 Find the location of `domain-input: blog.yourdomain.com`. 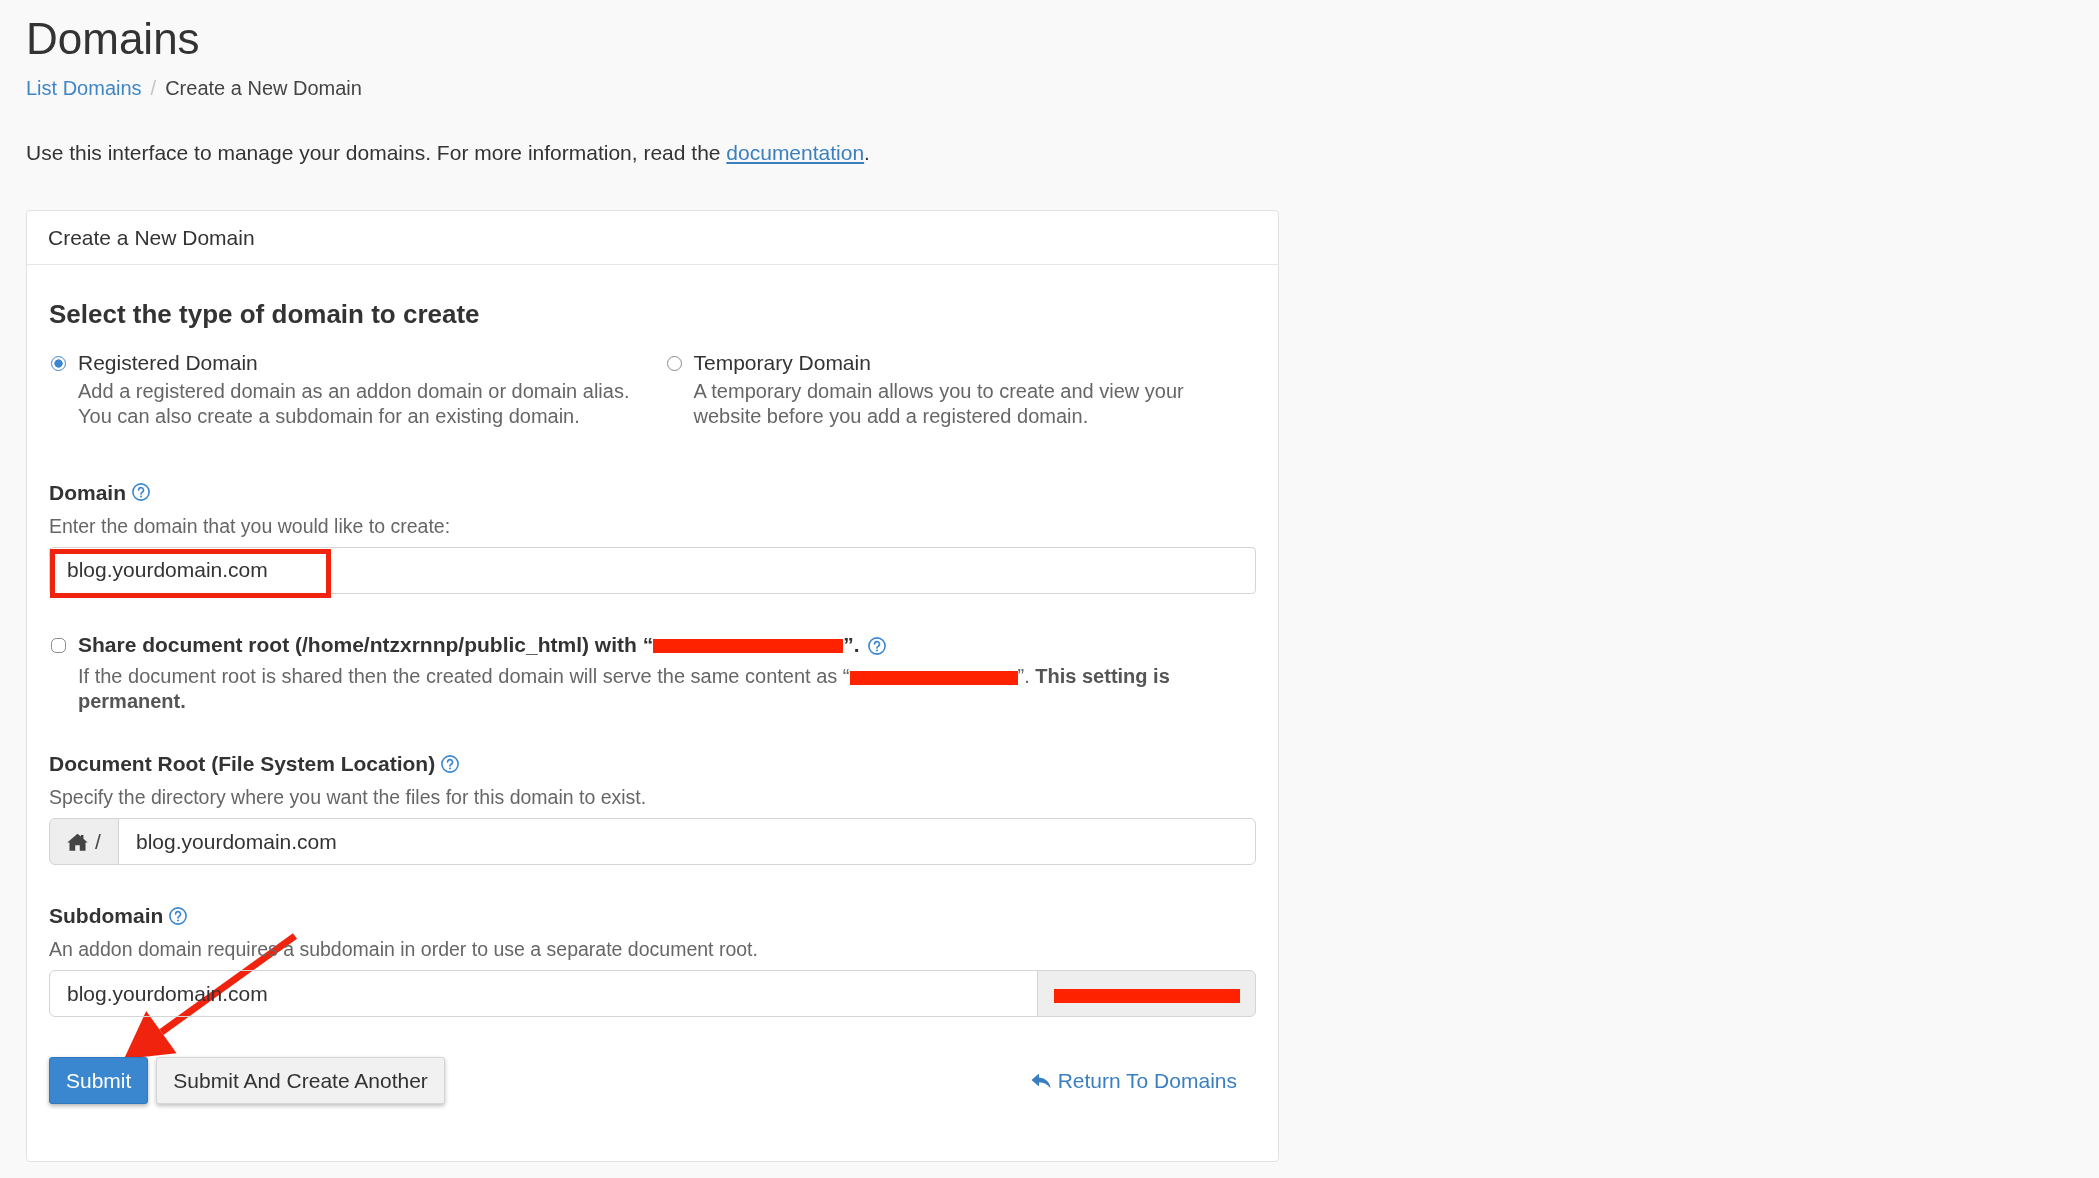

domain-input: blog.yourdomain.com is located at coordinates (652, 570).